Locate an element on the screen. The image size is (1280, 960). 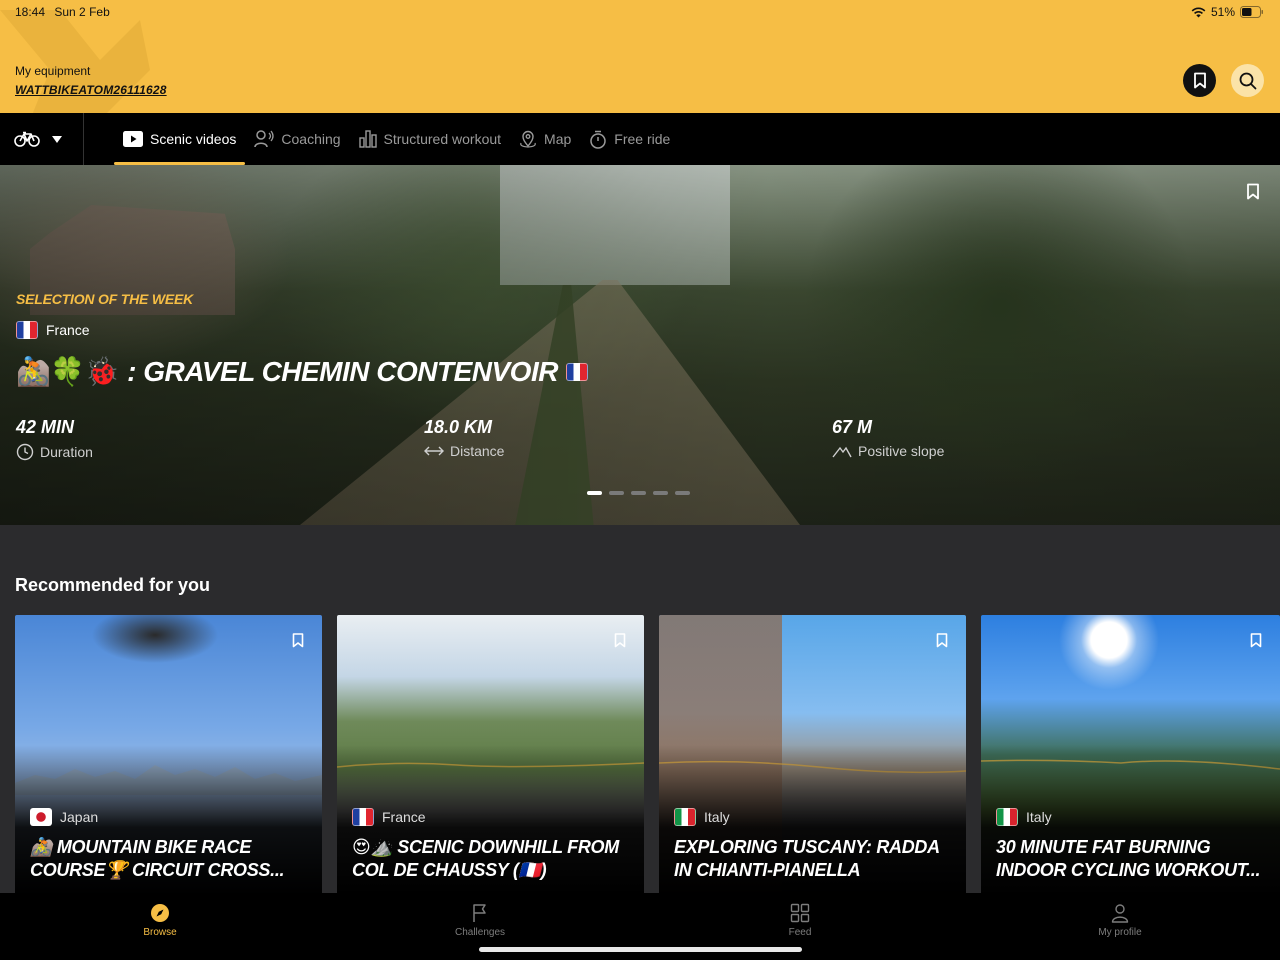
nav-label: Feed is located at coordinates (800, 932).